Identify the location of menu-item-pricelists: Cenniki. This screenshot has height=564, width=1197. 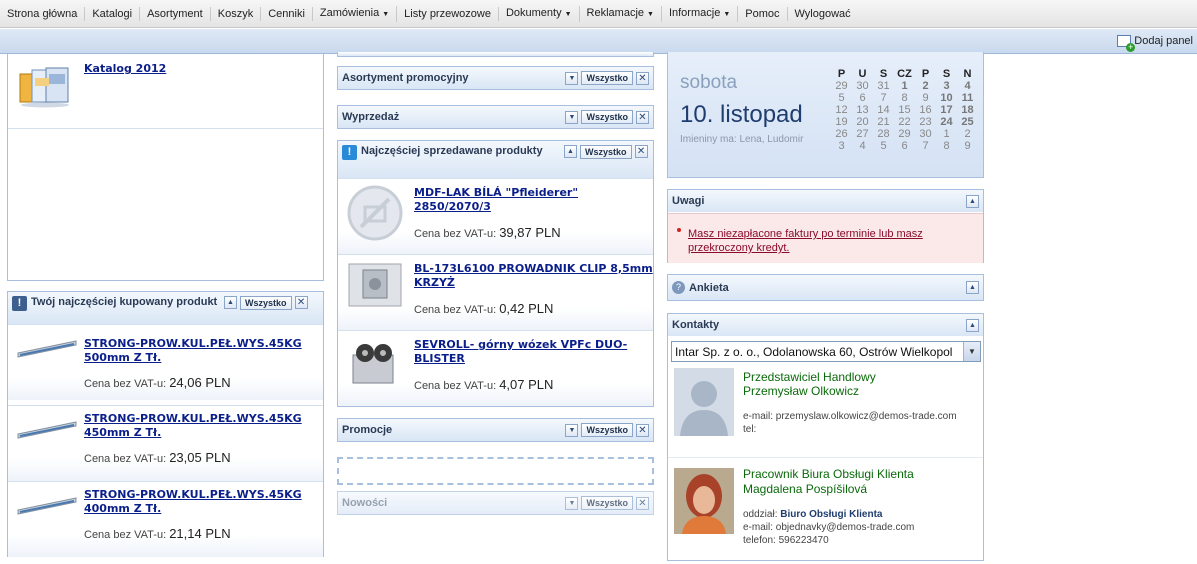
(287, 13).